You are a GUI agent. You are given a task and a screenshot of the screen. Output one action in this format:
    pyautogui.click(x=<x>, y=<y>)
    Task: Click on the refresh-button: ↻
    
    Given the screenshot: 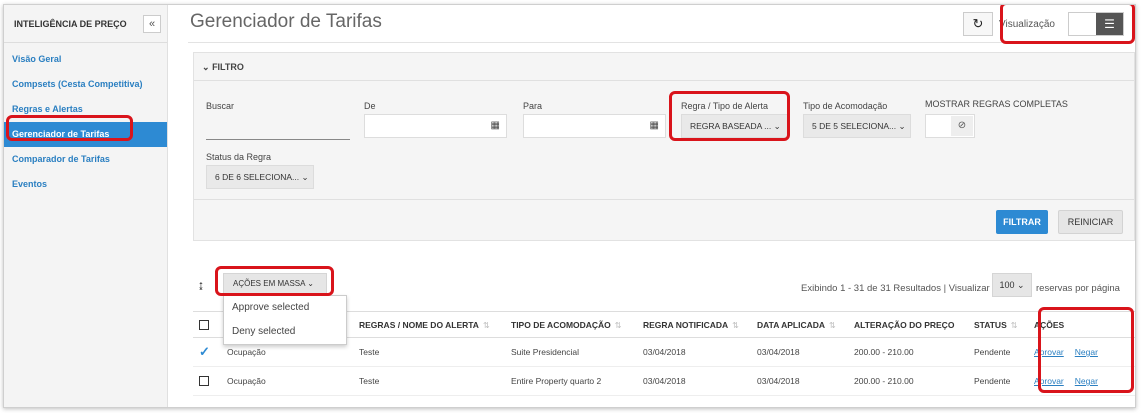 What is the action you would take?
    pyautogui.click(x=978, y=24)
    